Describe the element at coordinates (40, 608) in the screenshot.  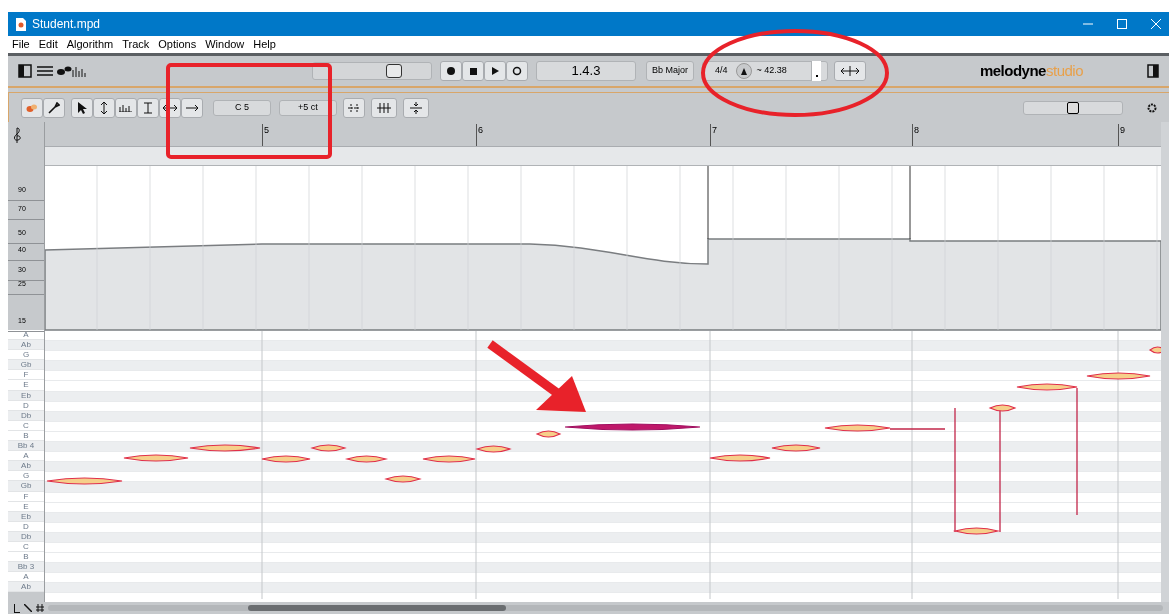
I see `grid-icon` at that location.